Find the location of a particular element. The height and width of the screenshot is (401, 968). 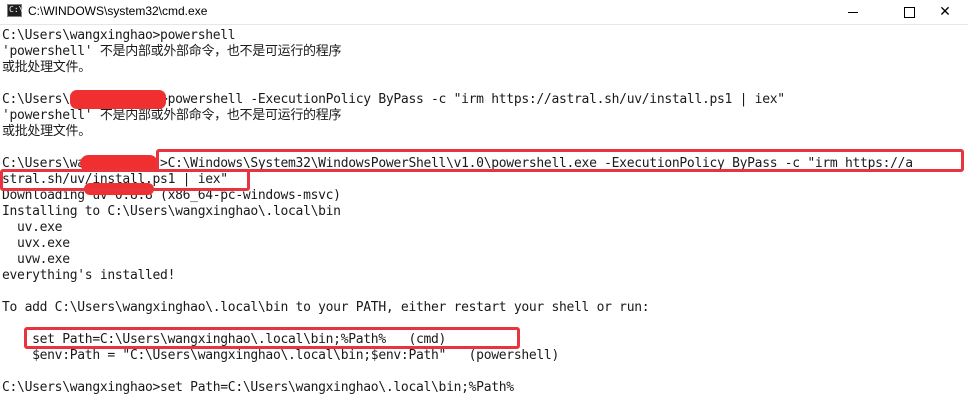

cmd-app-icon-label: C:\ is located at coordinates (16, 9).